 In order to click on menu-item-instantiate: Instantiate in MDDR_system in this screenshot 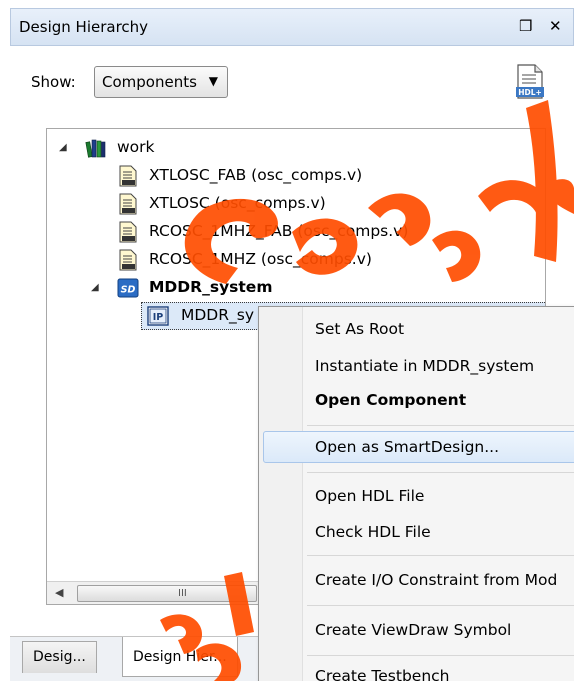, I will do `click(424, 366)`.